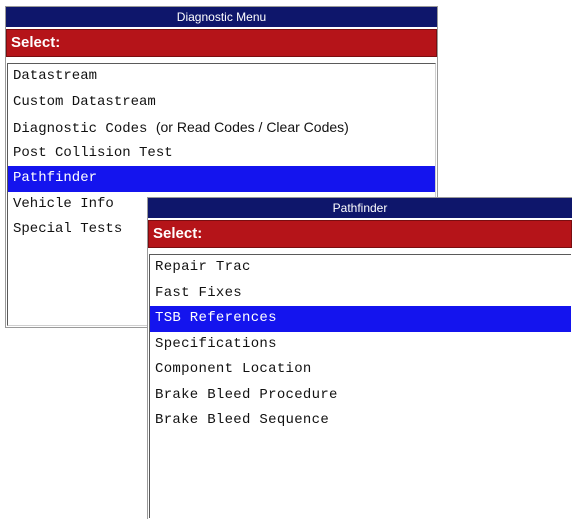 This screenshot has width=572, height=519. What do you see at coordinates (360, 396) in the screenshot?
I see `menu-item-brake-bleed-procedure: Brake Bleed Procedure` at bounding box center [360, 396].